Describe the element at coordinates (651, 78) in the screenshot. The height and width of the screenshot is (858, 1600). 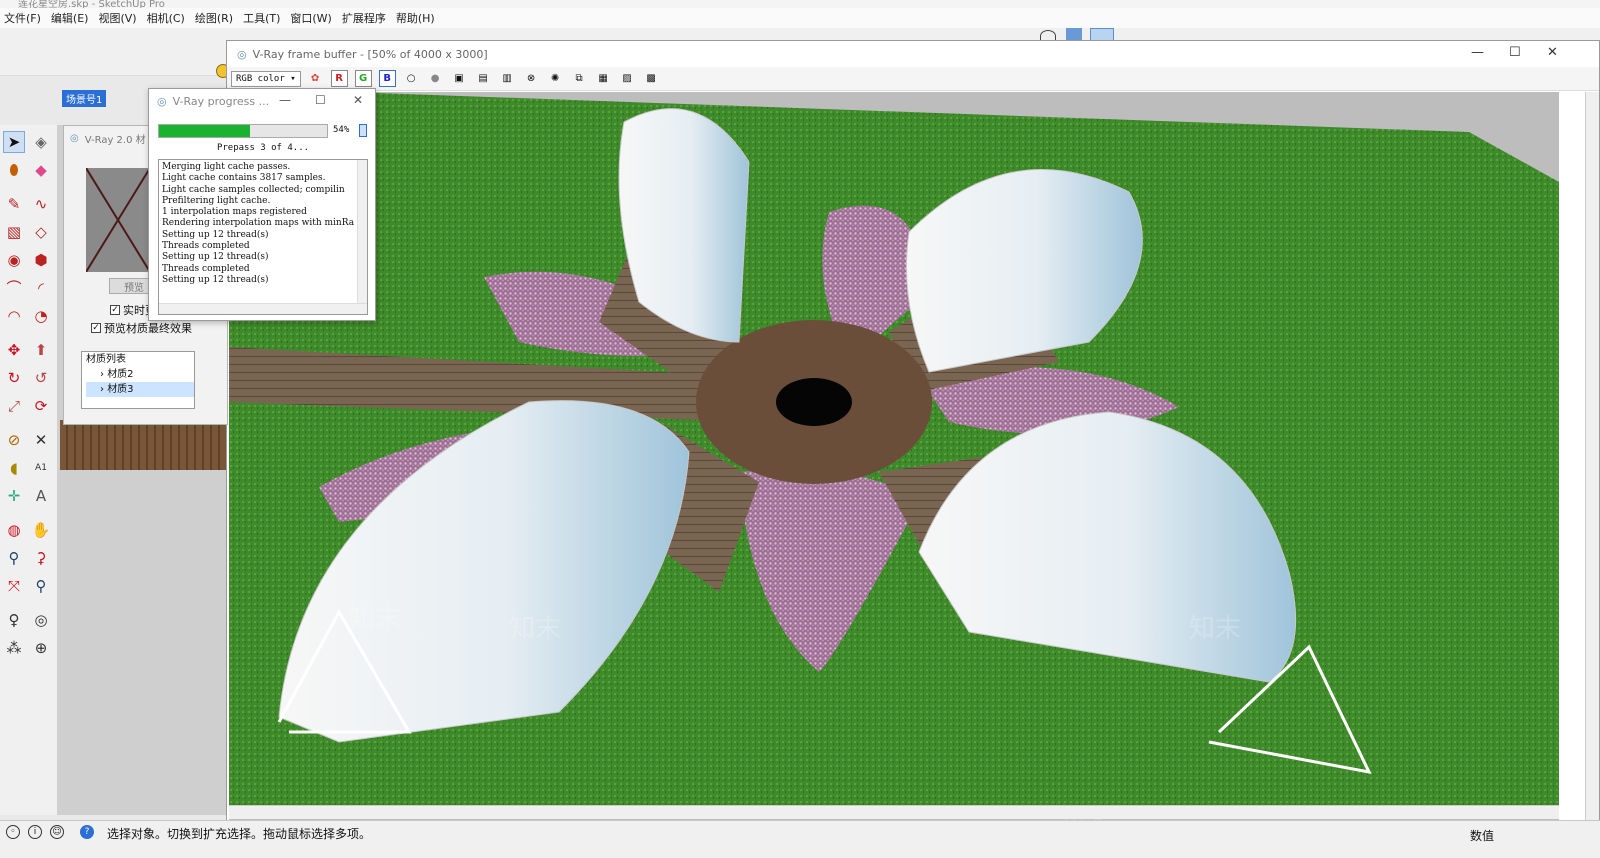
I see `pixel-info-icon: ▩` at that location.